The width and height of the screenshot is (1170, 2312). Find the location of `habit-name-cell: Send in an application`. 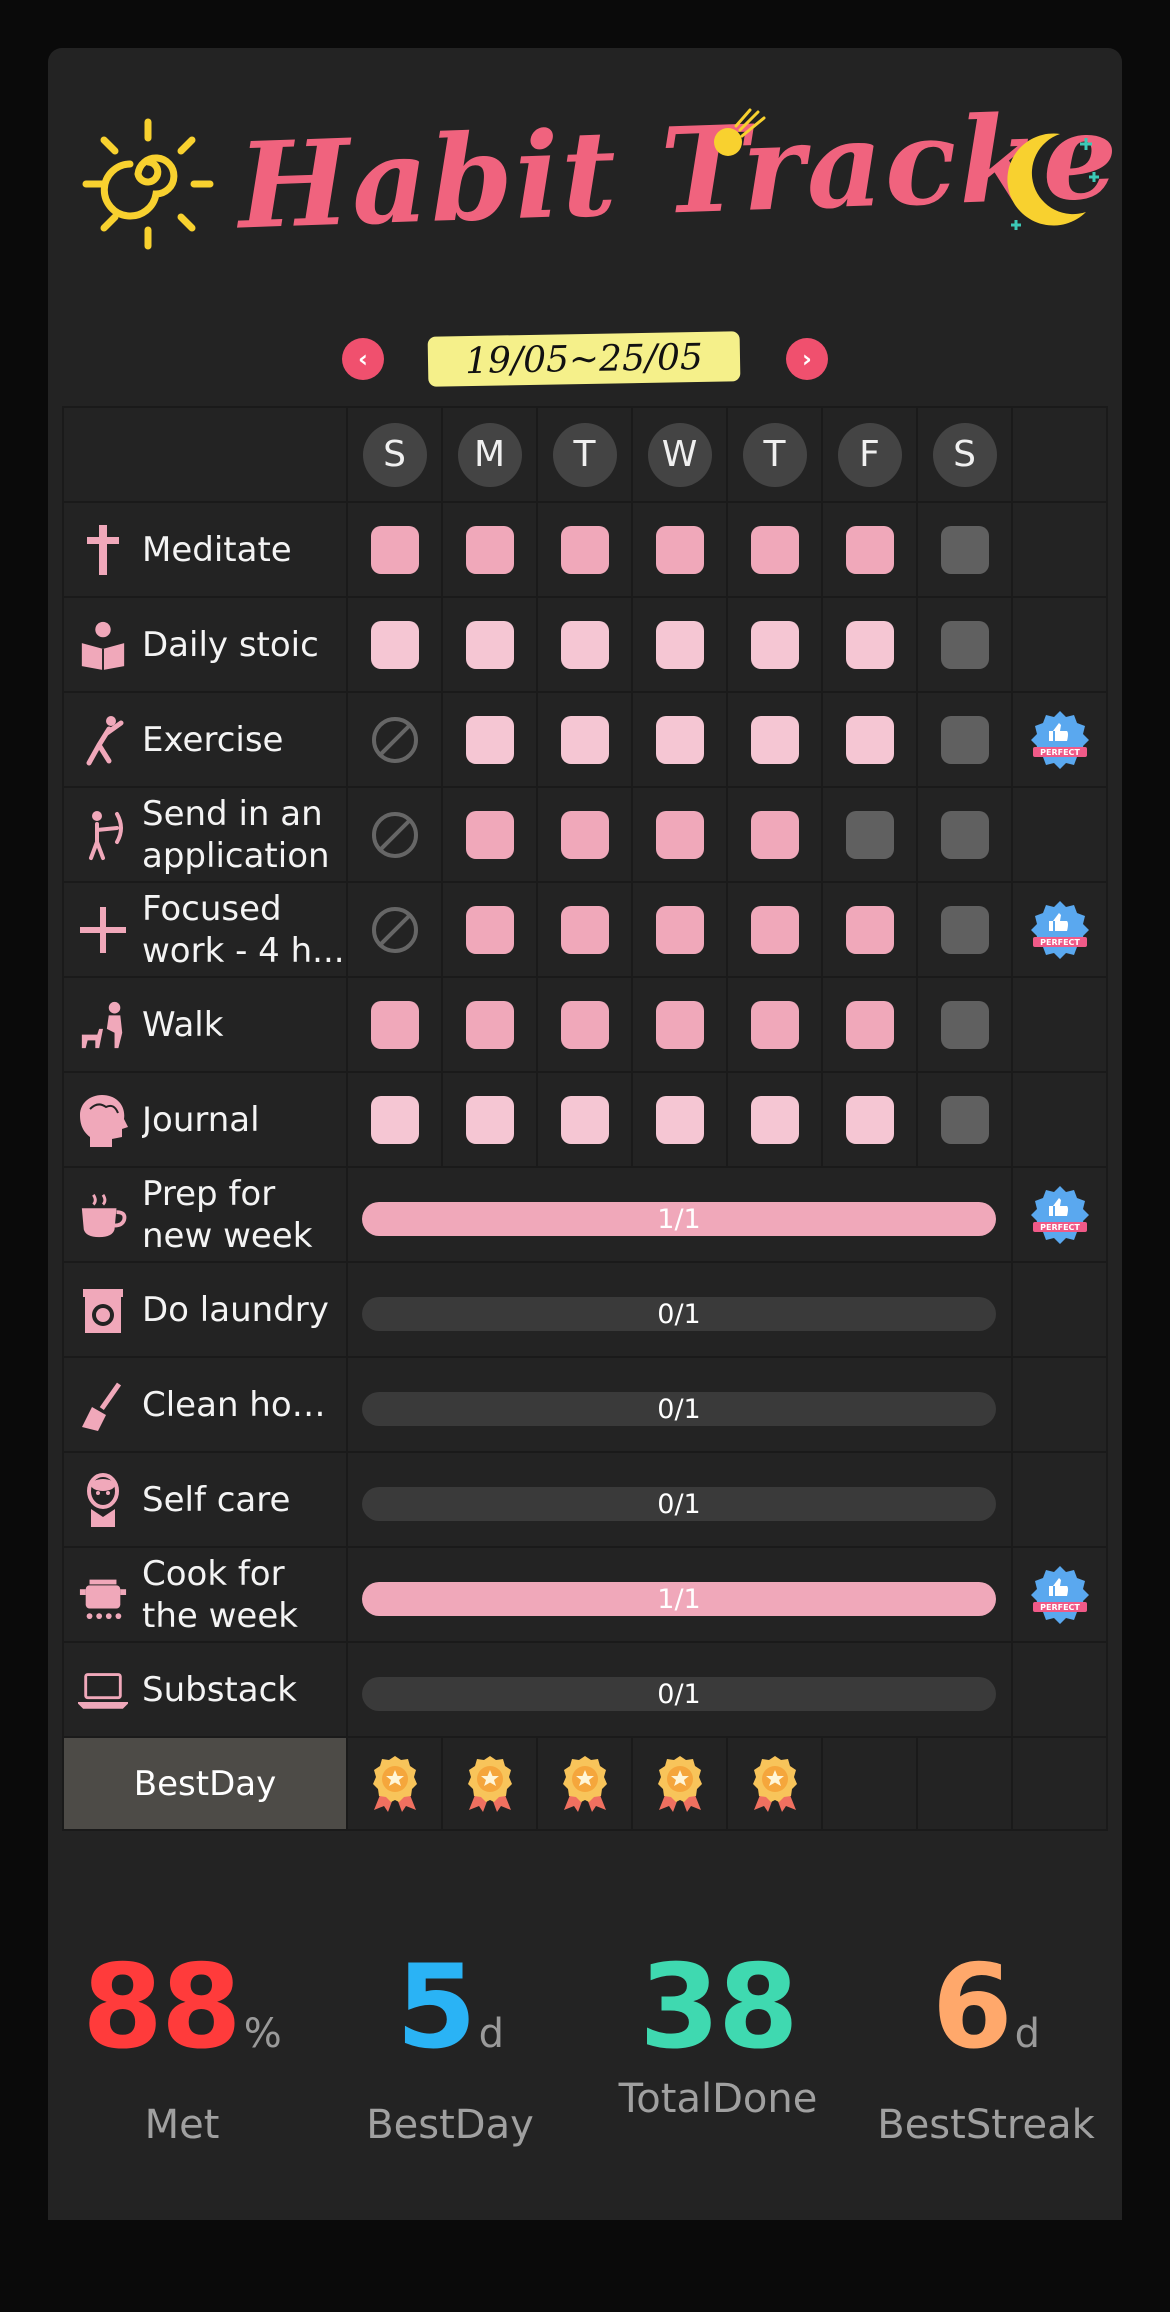

habit-name-cell: Send in an application is located at coordinates (204, 833).